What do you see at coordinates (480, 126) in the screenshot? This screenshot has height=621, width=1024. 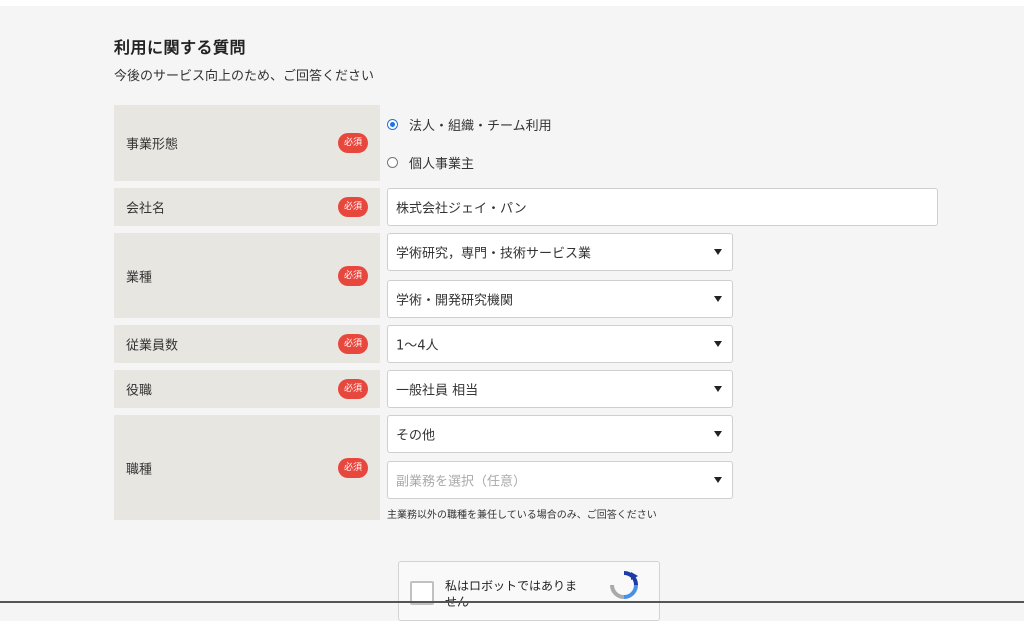 I see `radio-option-label: 法人・組織・チーム利用` at bounding box center [480, 126].